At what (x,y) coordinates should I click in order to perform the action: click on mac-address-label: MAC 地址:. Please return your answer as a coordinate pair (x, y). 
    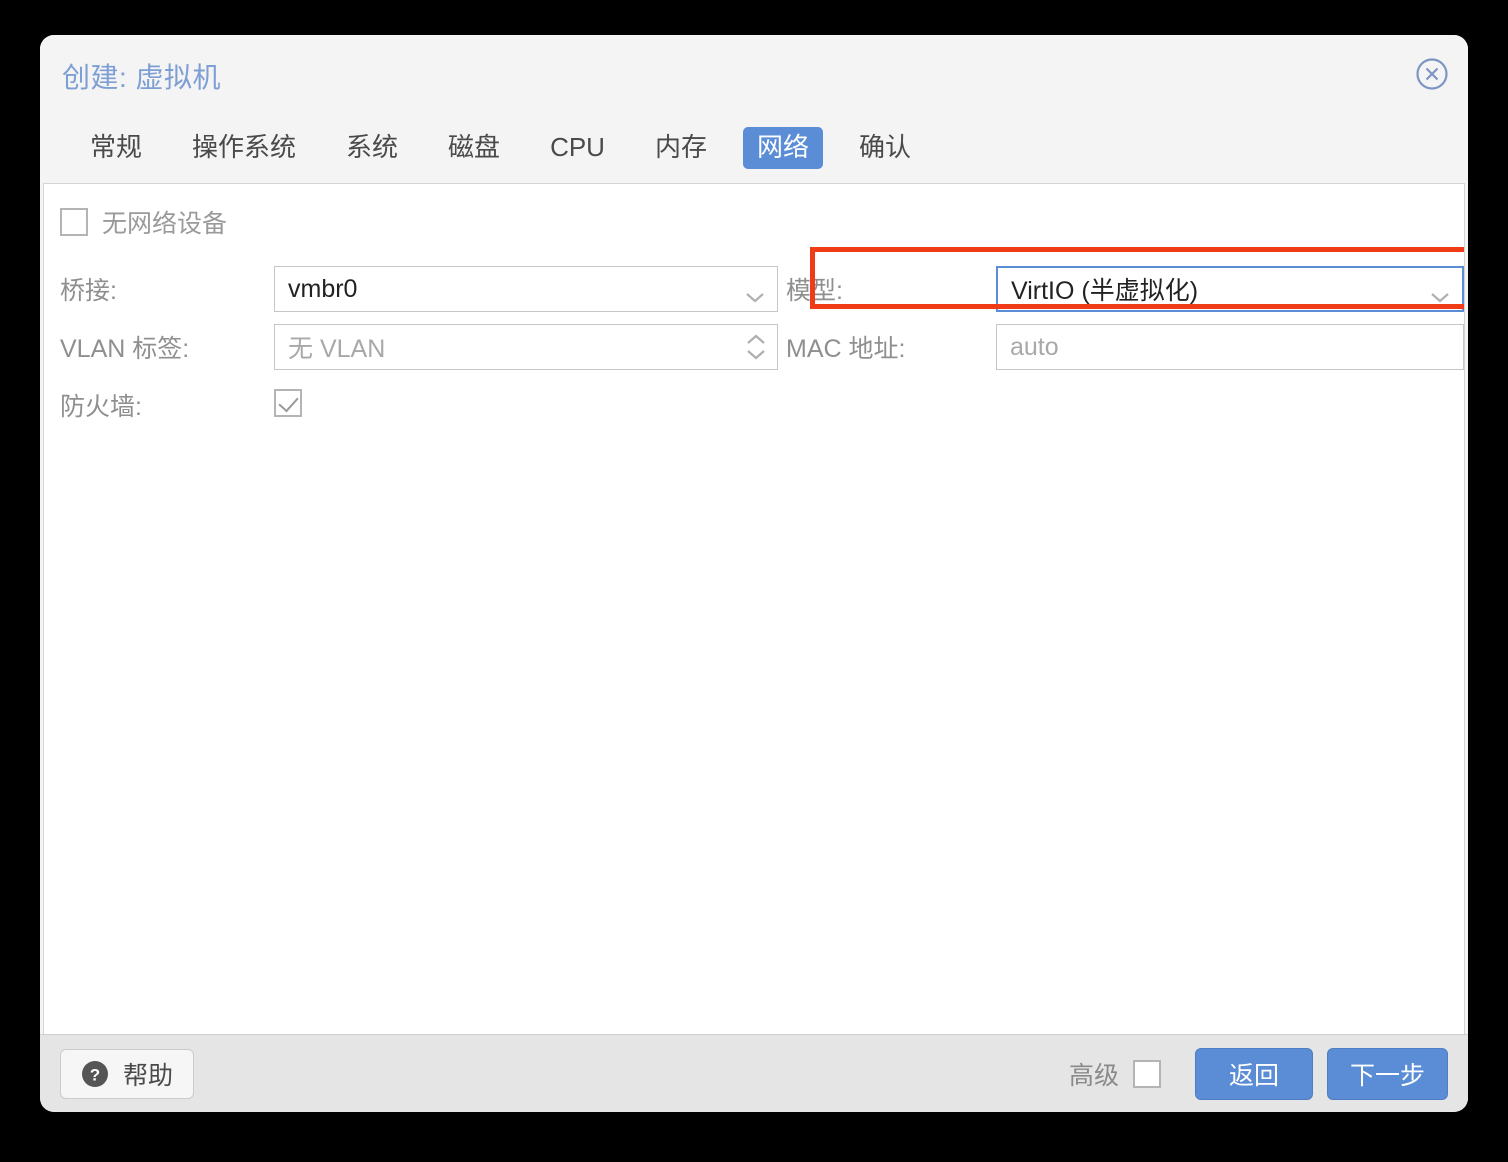
    Looking at the image, I should click on (846, 349).